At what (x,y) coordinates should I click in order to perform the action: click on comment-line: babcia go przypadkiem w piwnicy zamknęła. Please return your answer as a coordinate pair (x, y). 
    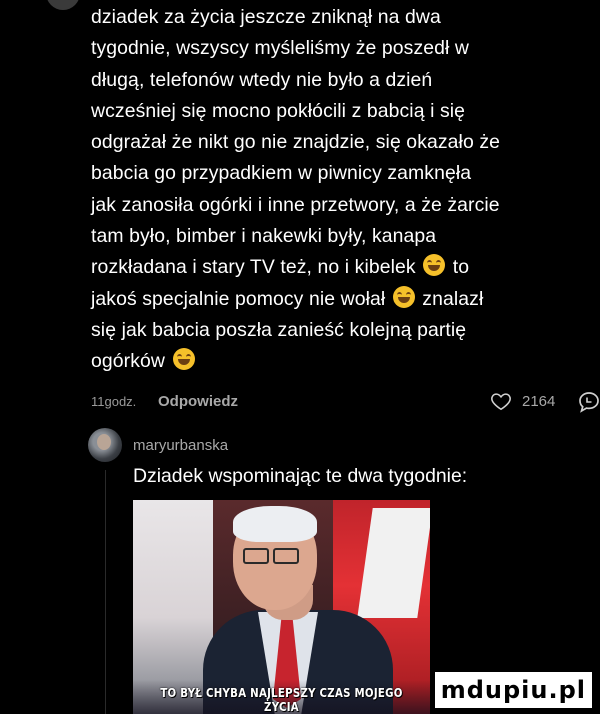
    Looking at the image, I should click on (281, 173).